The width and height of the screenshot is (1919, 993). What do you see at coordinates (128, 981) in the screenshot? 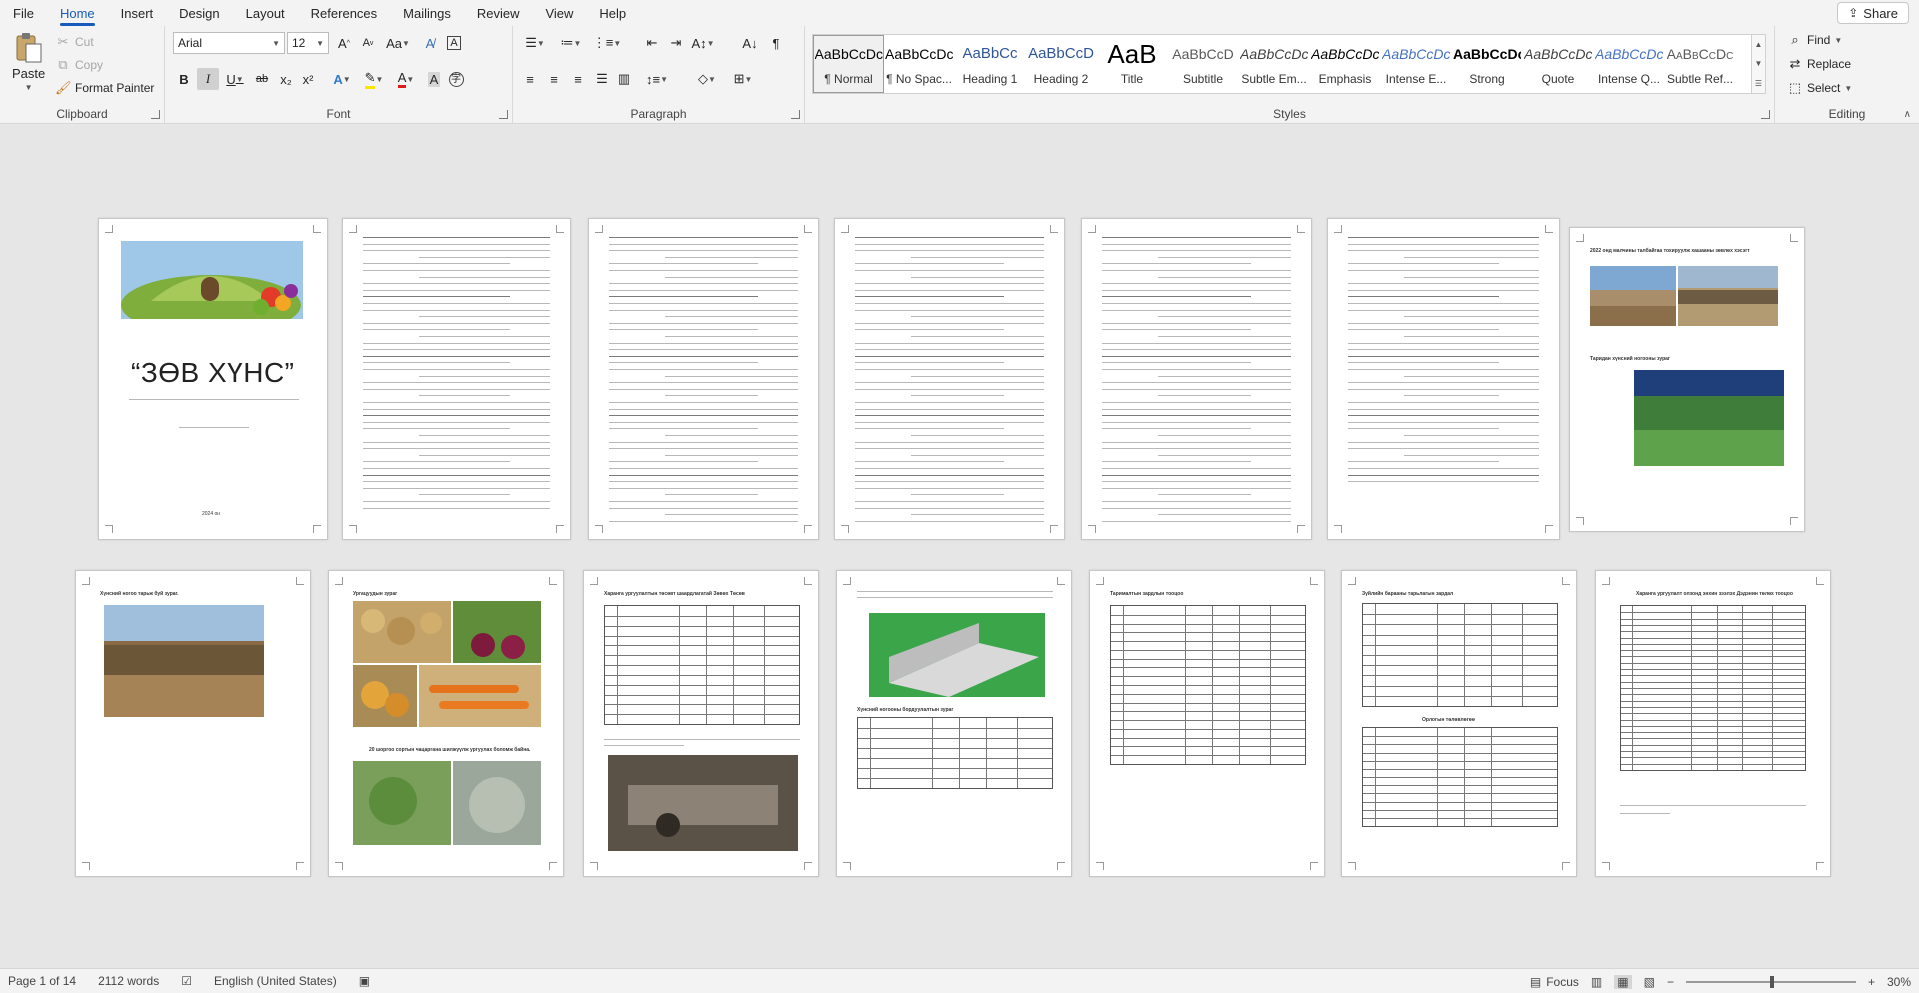
I see `word-count: 2112 words` at bounding box center [128, 981].